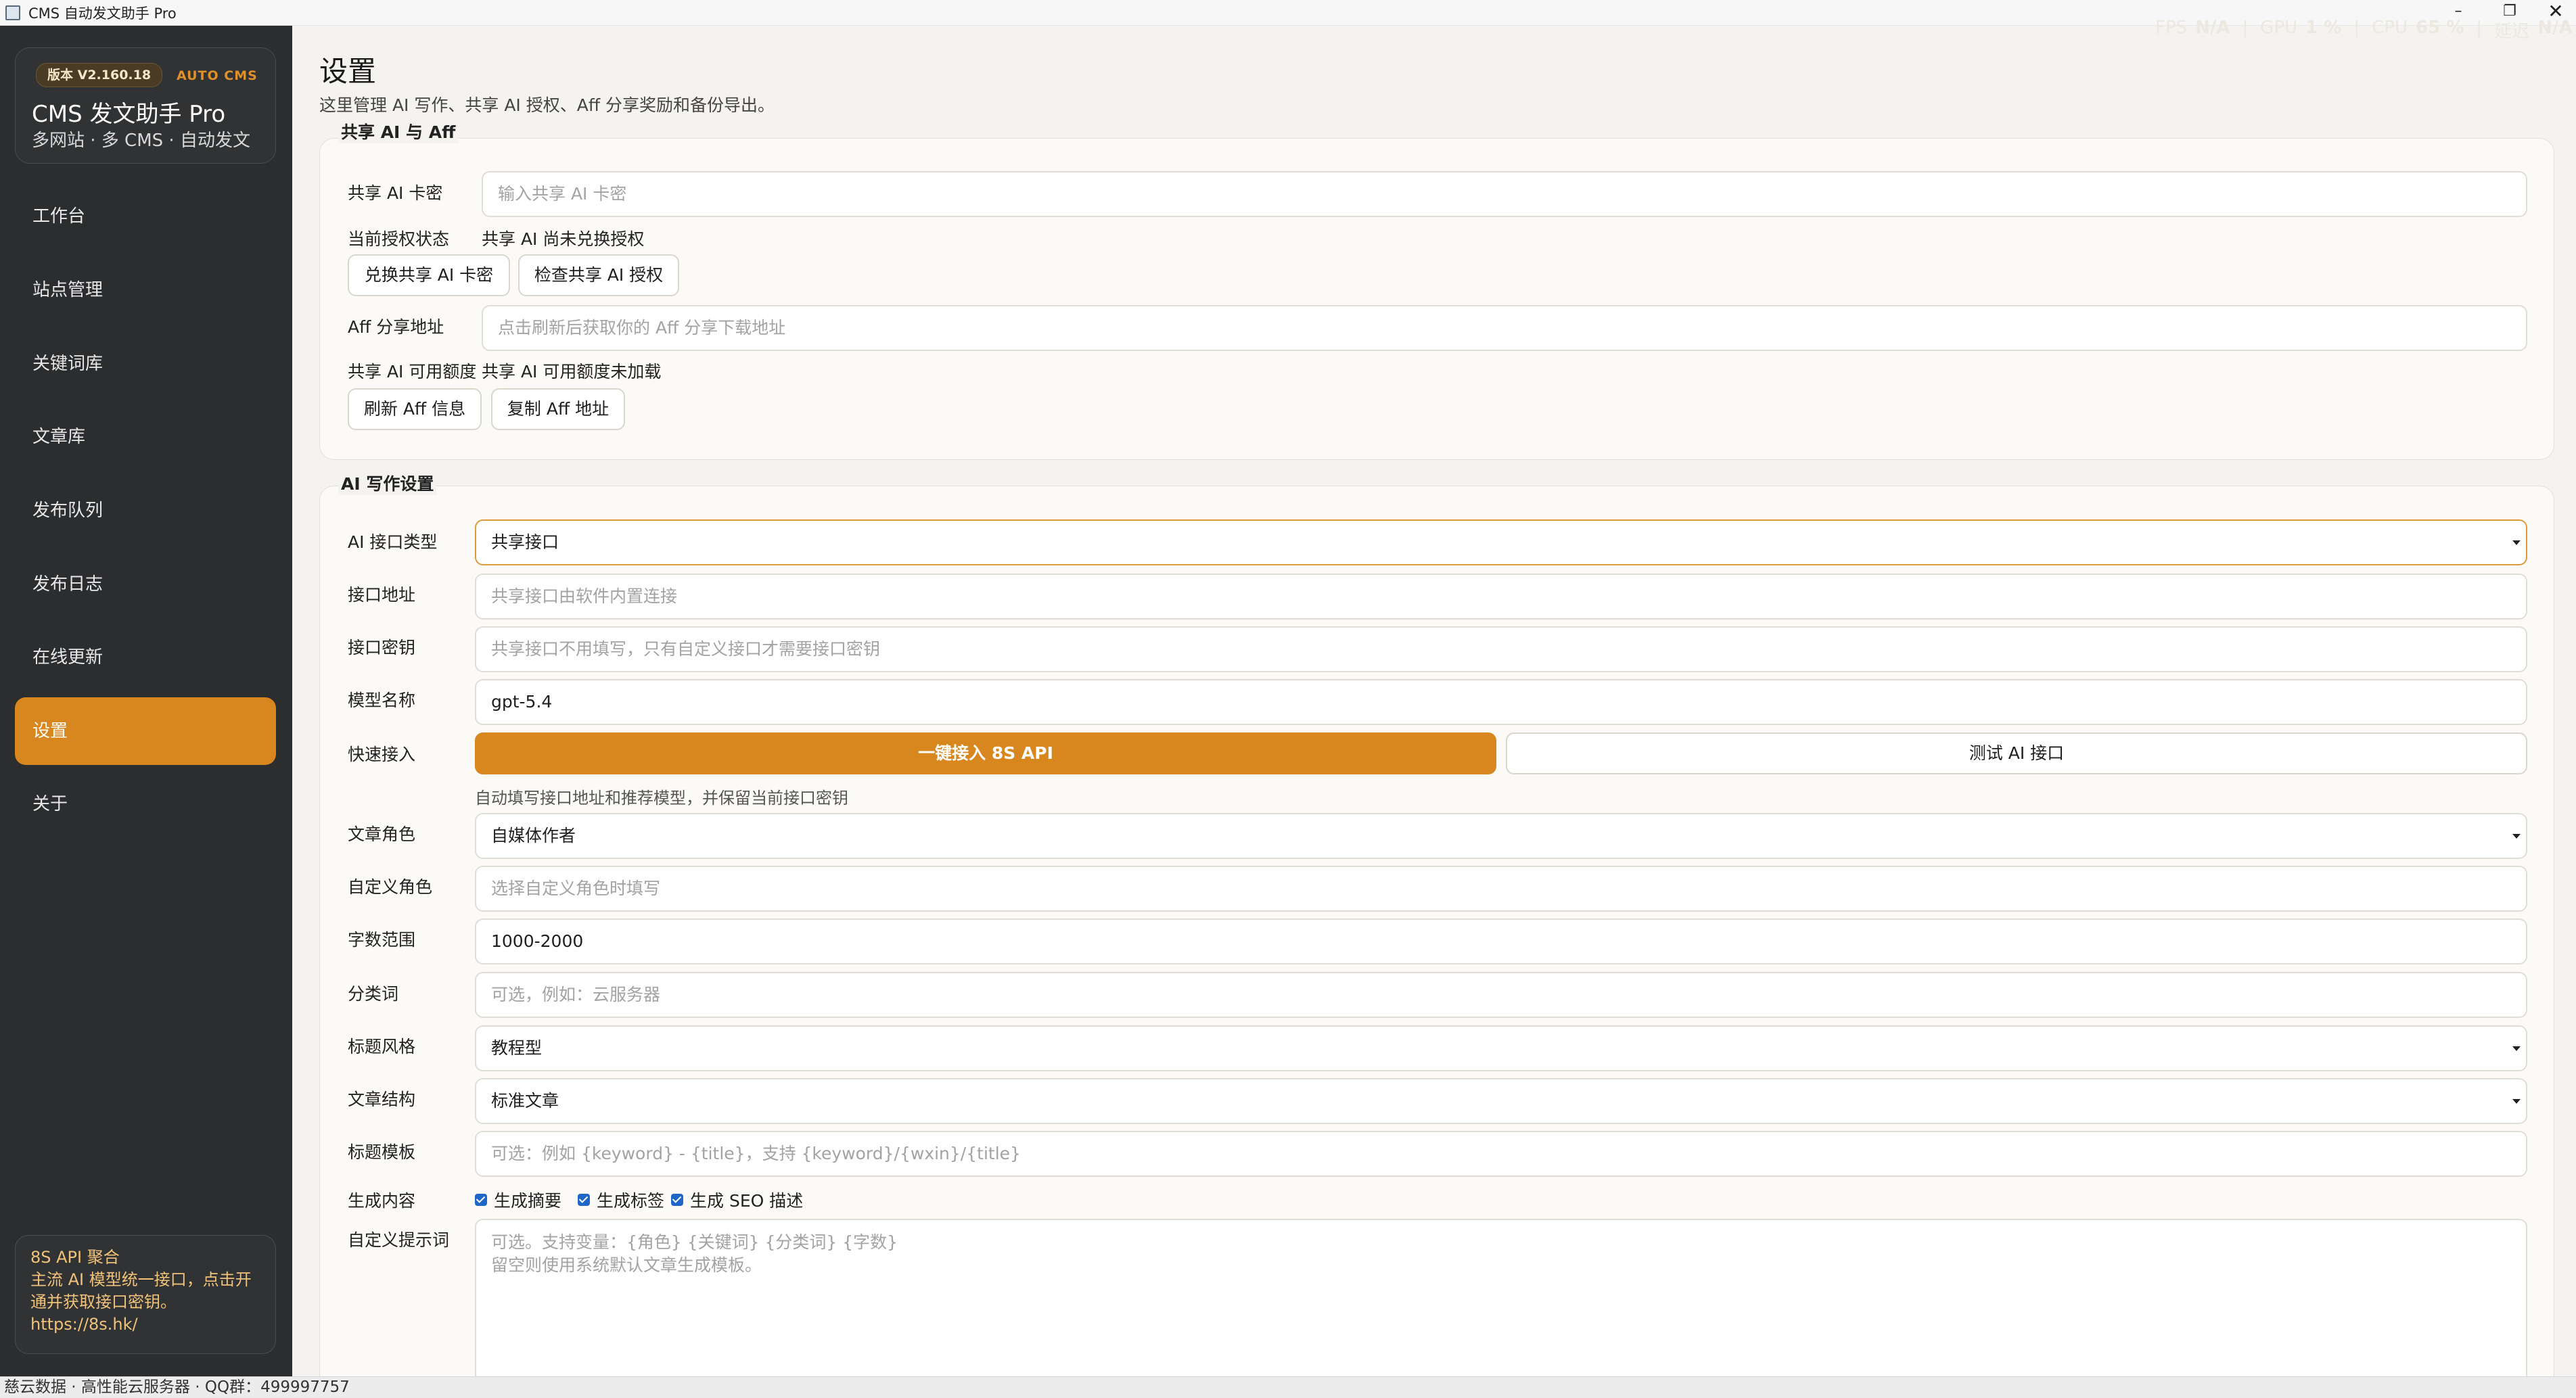  What do you see at coordinates (572, 371) in the screenshot?
I see `quota-value: 共享 AI 可用额度未加载` at bounding box center [572, 371].